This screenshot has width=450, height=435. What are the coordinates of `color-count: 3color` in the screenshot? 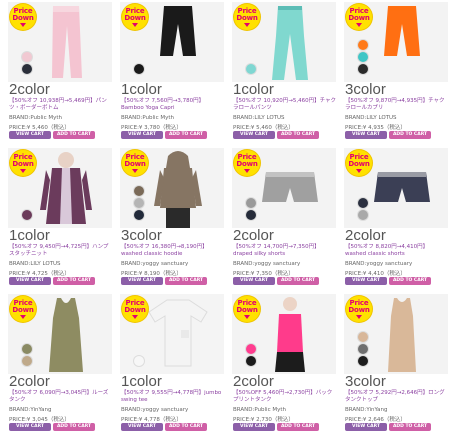 It's located at (365, 89).